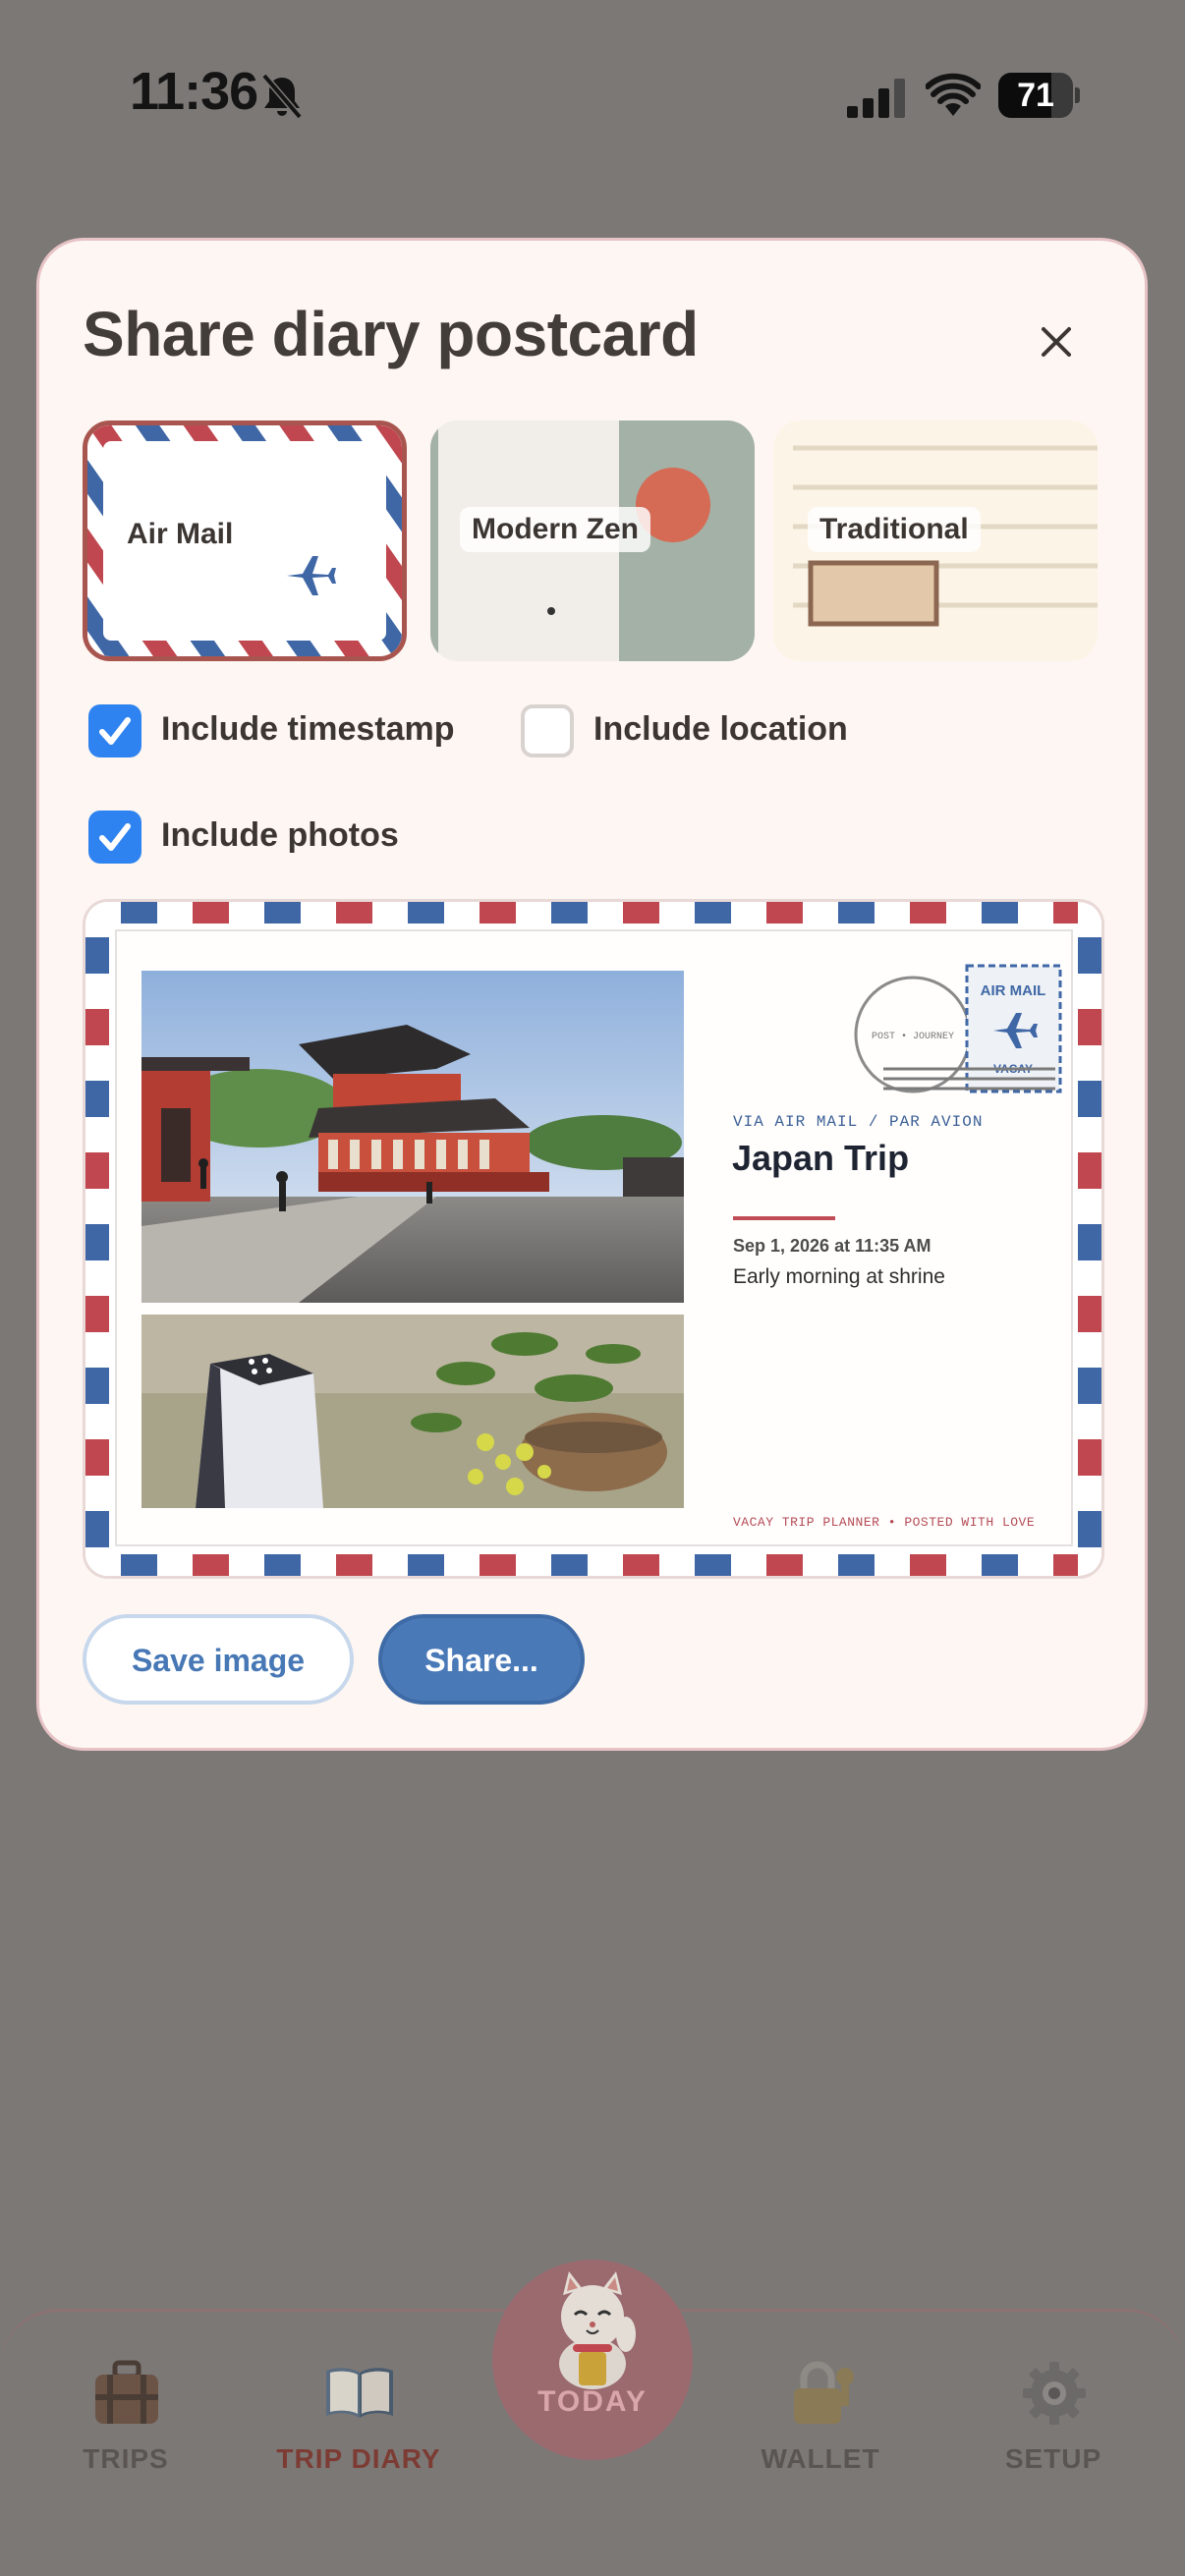  Describe the element at coordinates (1014, 990) in the screenshot. I see `stamp-top-text: AIR MAIL` at that location.